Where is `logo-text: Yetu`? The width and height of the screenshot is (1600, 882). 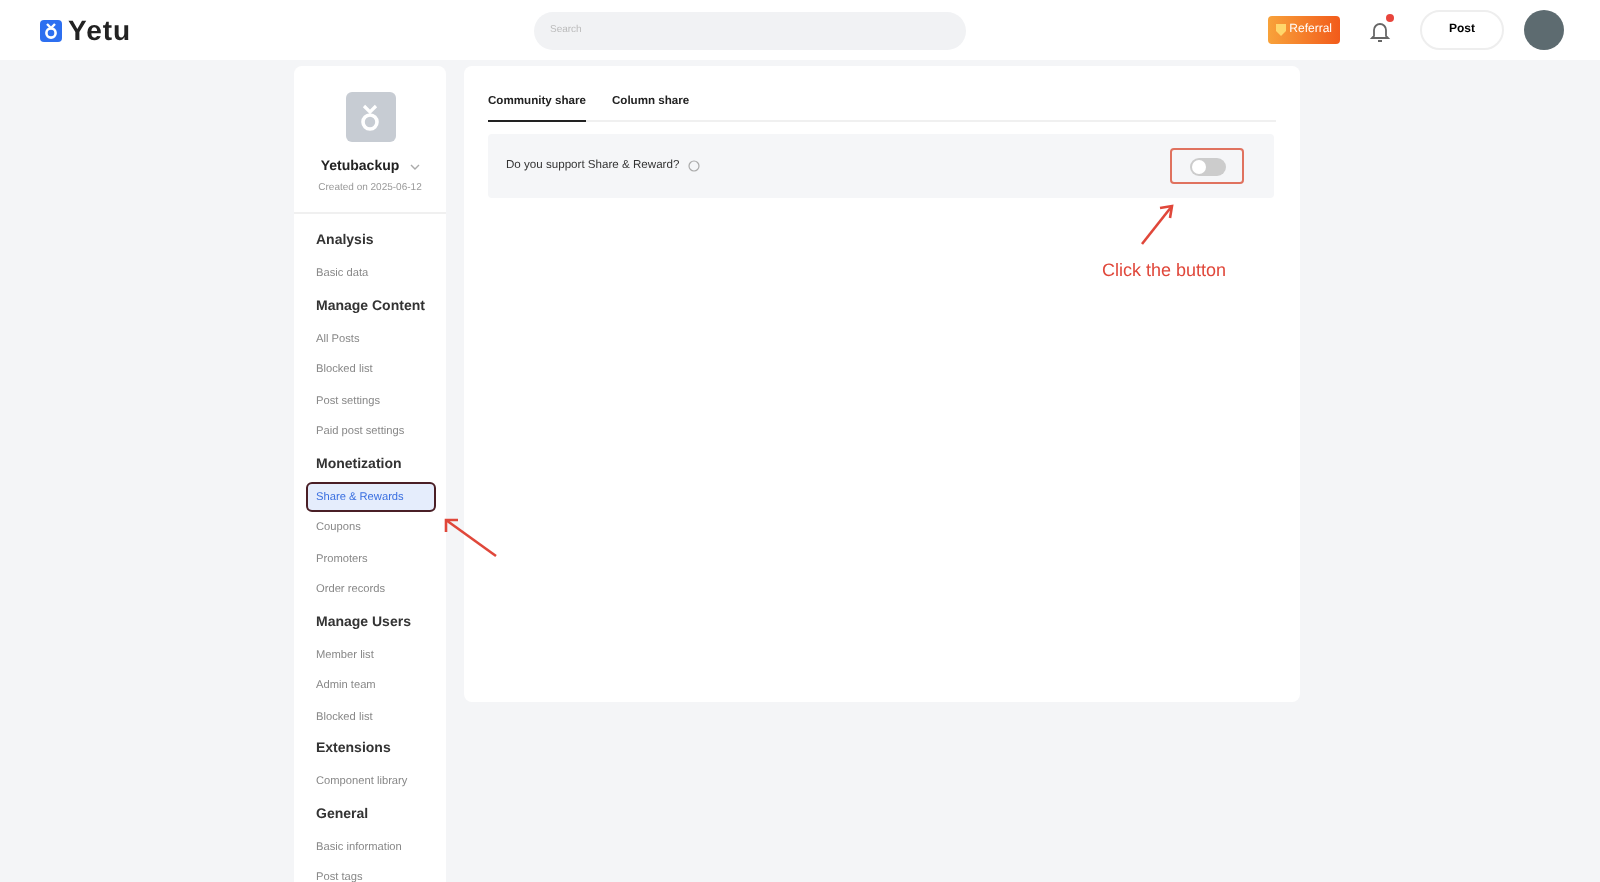 logo-text: Yetu is located at coordinates (100, 30).